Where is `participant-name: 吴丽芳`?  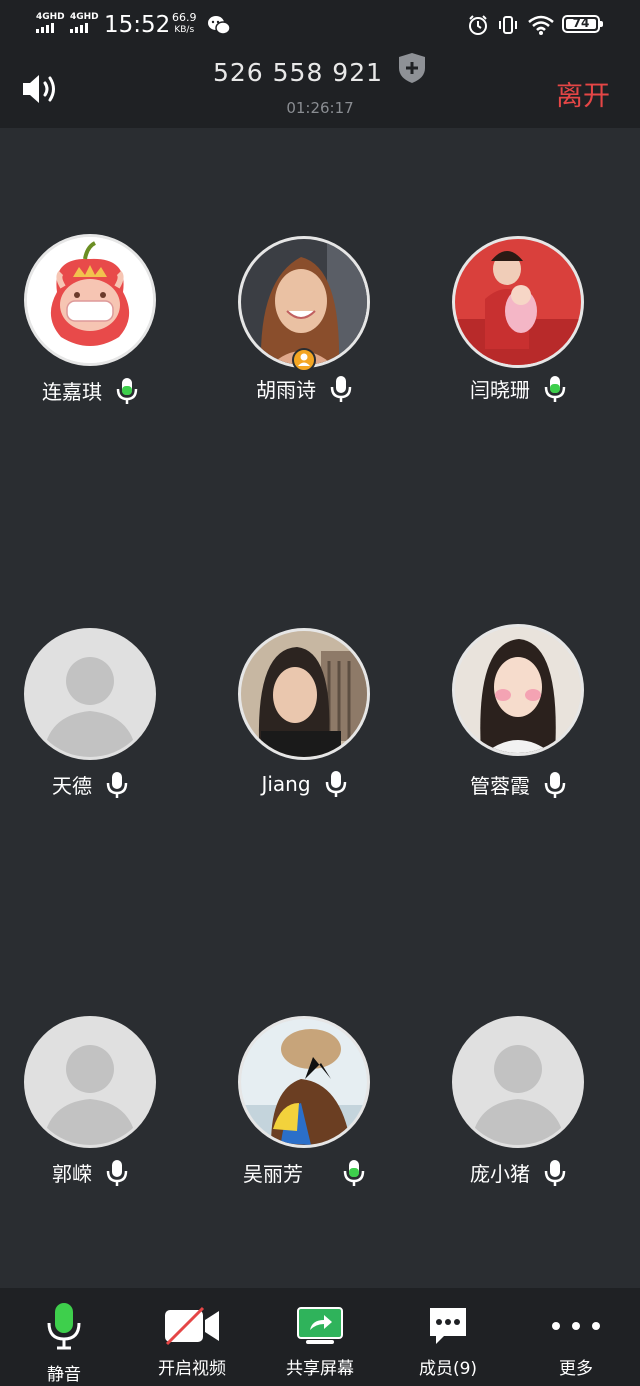 participant-name: 吴丽芳 is located at coordinates (273, 1174).